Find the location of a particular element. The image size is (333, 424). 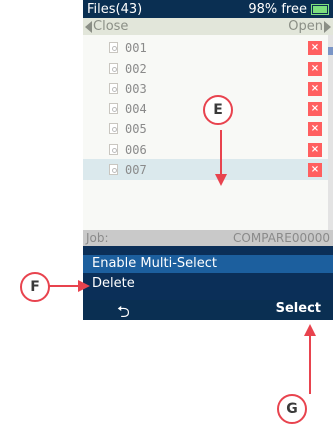

callout-f: F is located at coordinates (35, 287).